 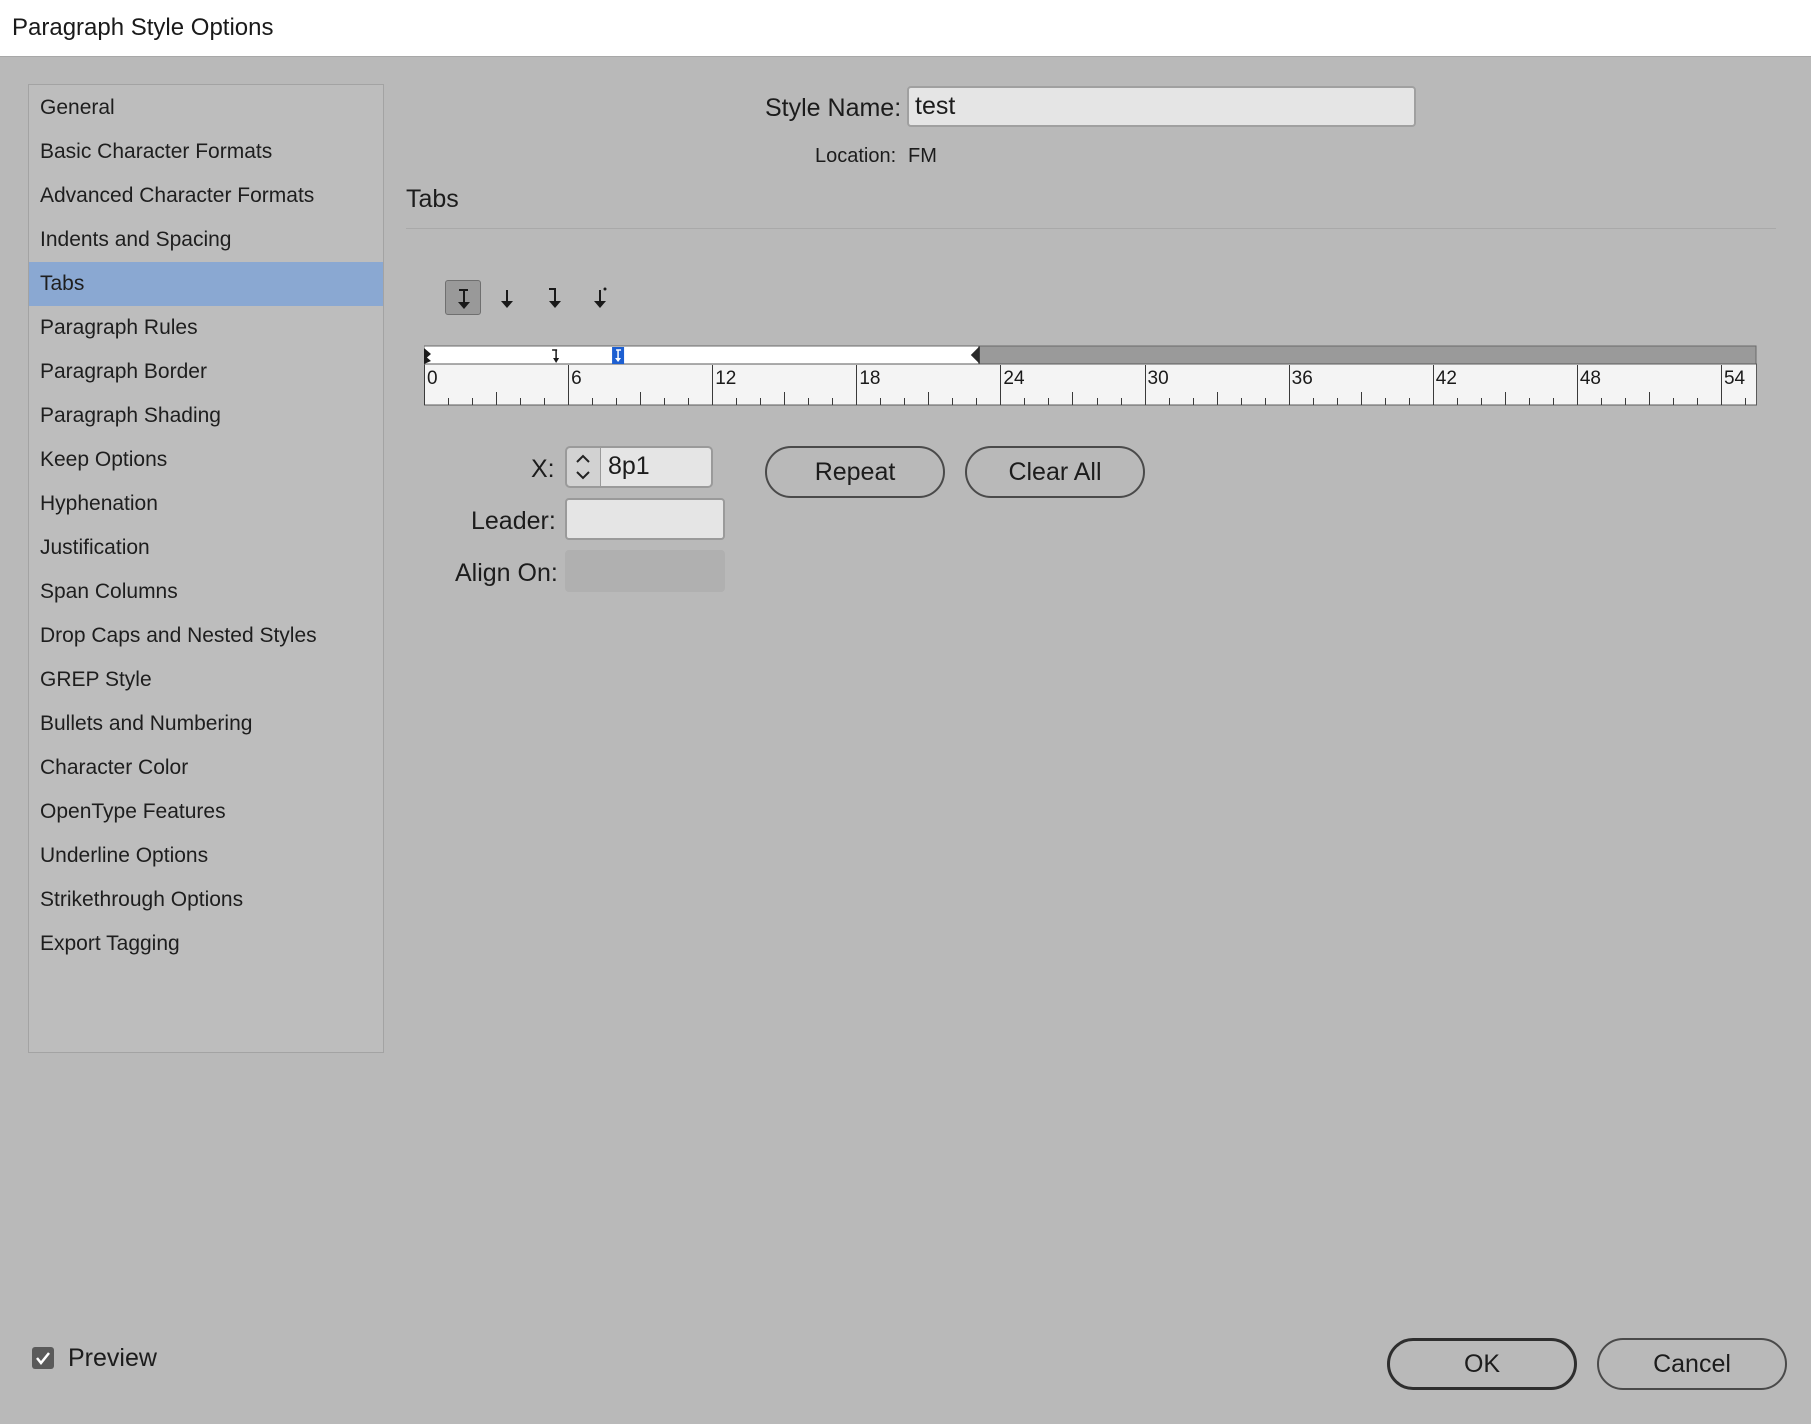 I want to click on sidebar-item-bullets-and-numbering: Bullets and Numbering, so click(x=206, y=724).